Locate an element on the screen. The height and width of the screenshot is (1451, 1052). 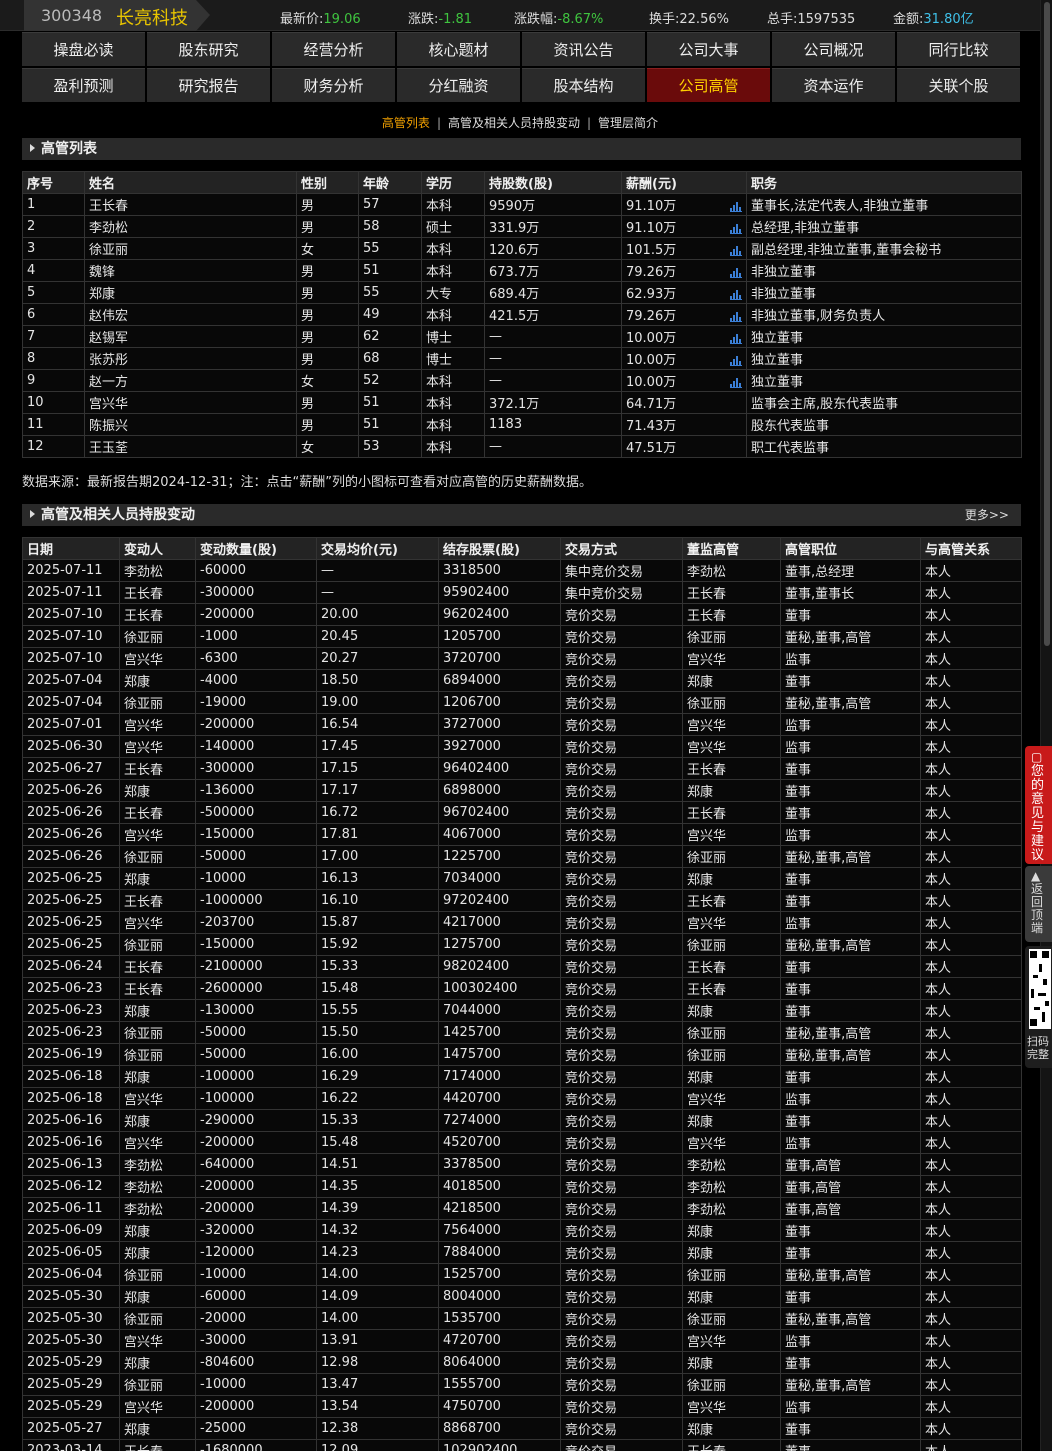
table-cell: 4018500 is located at coordinates (499, 1186).